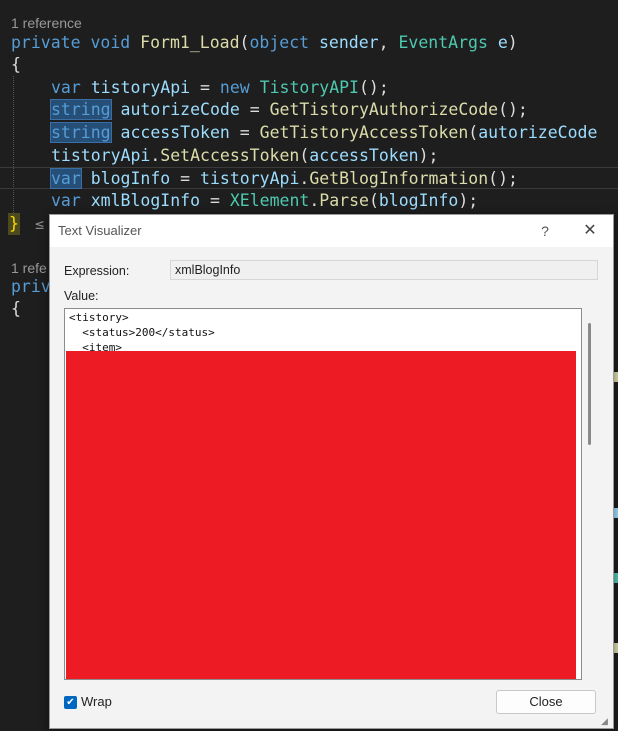 The image size is (618, 731). I want to click on param-e: e, so click(502, 42).